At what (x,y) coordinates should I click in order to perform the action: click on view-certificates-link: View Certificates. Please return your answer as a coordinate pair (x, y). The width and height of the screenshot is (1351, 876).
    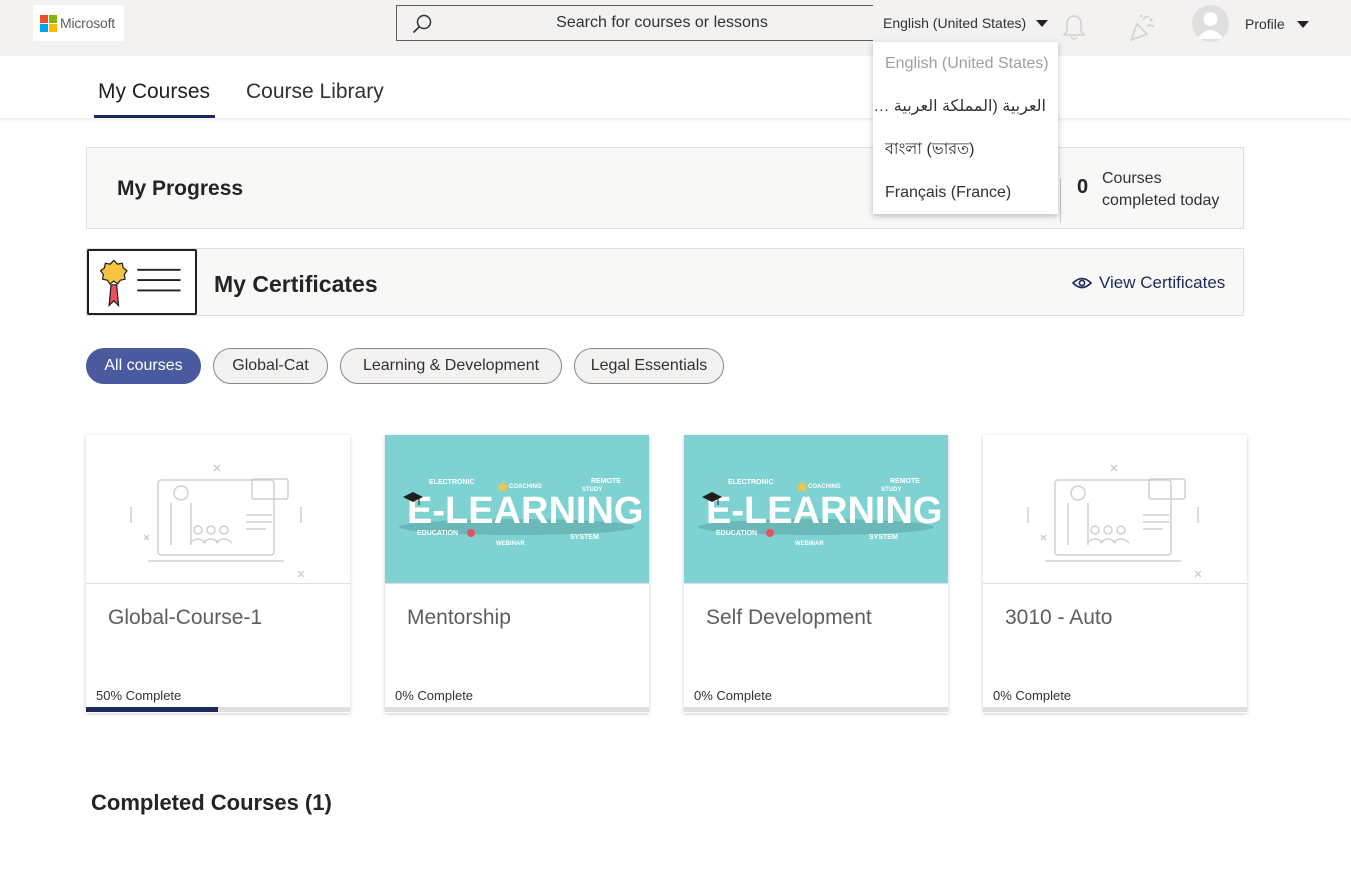
    Looking at the image, I should click on (1148, 283).